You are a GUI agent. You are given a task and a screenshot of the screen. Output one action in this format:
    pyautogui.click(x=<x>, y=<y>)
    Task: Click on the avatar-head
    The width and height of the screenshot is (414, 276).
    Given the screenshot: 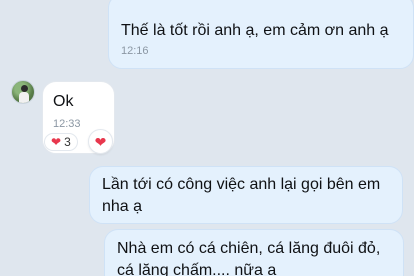 What is the action you would take?
    pyautogui.click(x=24, y=88)
    